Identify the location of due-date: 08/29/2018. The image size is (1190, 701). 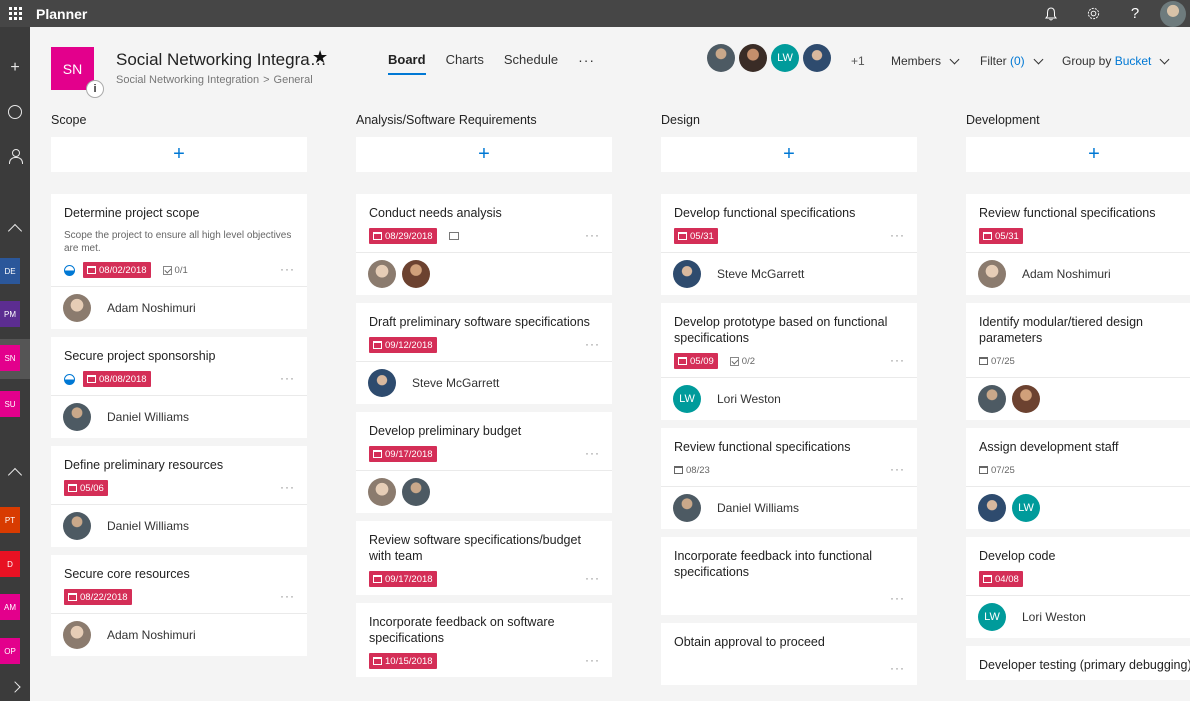
(409, 236).